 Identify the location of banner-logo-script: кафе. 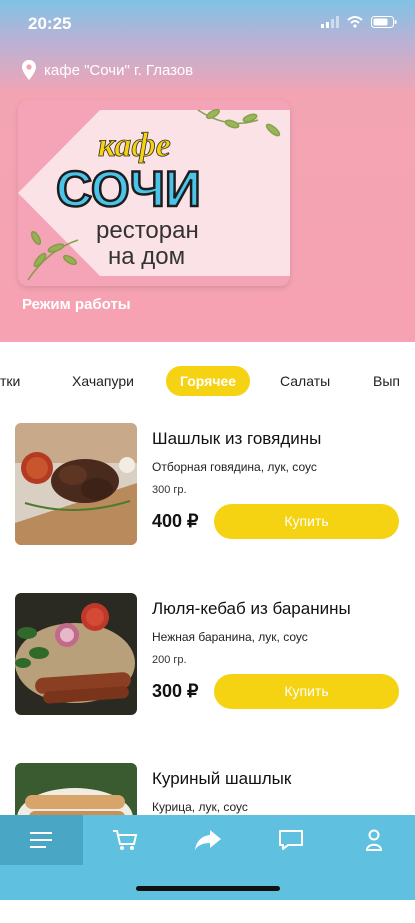
(134, 145).